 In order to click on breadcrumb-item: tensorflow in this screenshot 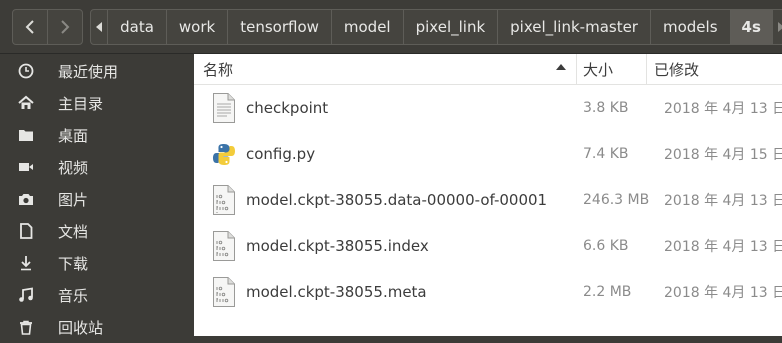, I will do `click(280, 27)`.